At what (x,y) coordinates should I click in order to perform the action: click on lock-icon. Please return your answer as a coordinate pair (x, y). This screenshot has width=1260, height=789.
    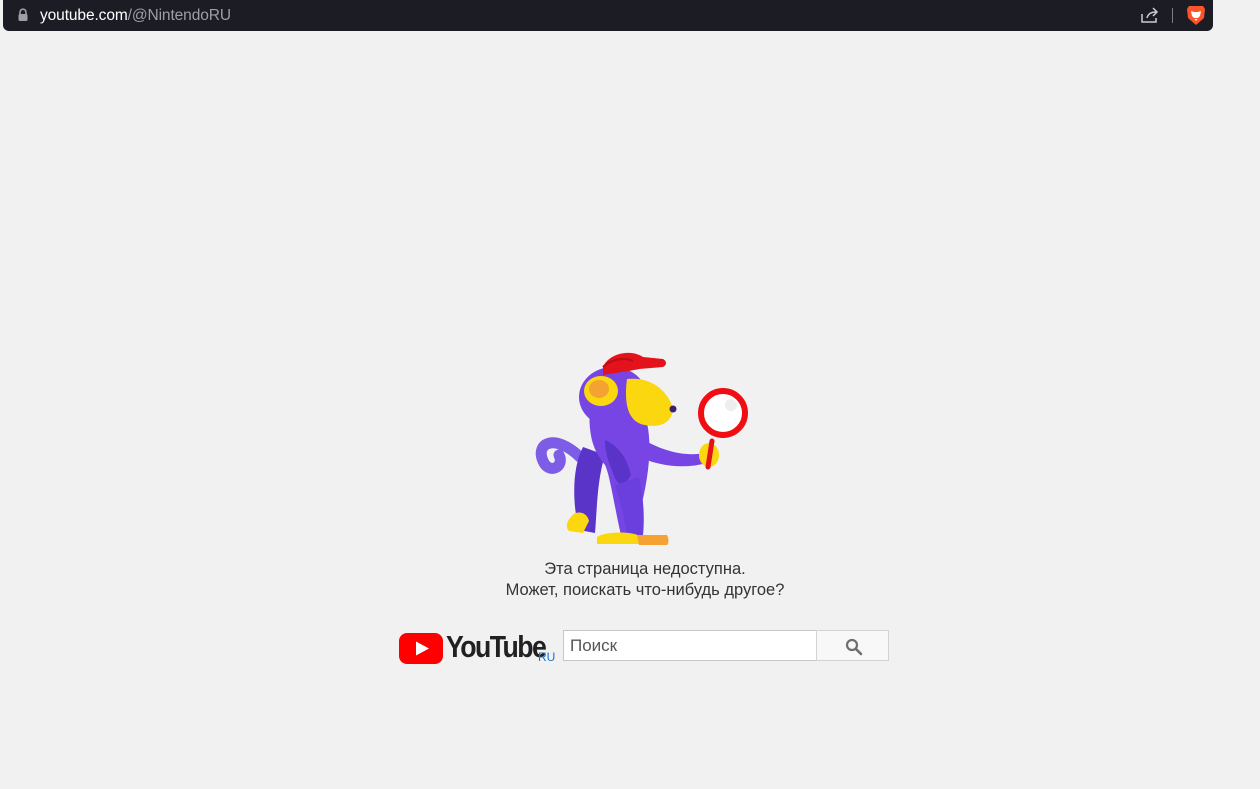
    Looking at the image, I should click on (23, 14).